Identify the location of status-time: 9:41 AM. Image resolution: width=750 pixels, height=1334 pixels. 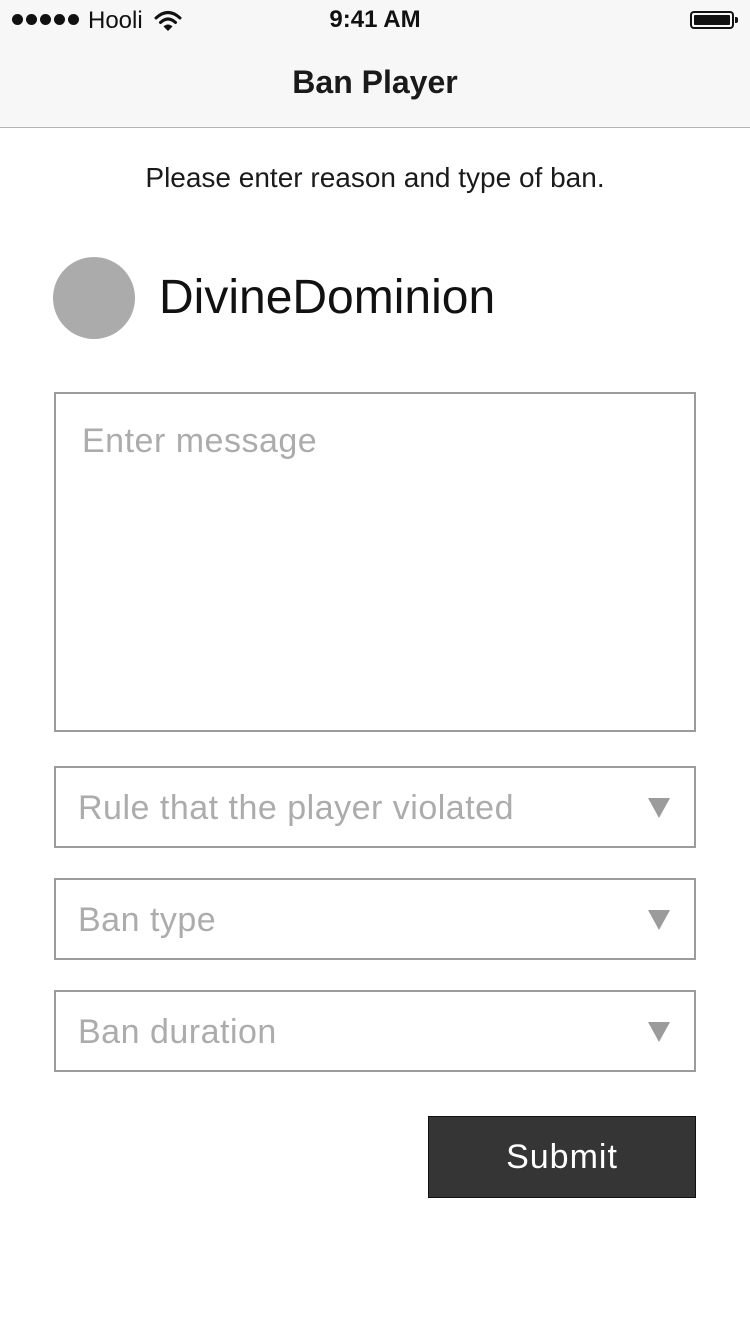
(375, 19).